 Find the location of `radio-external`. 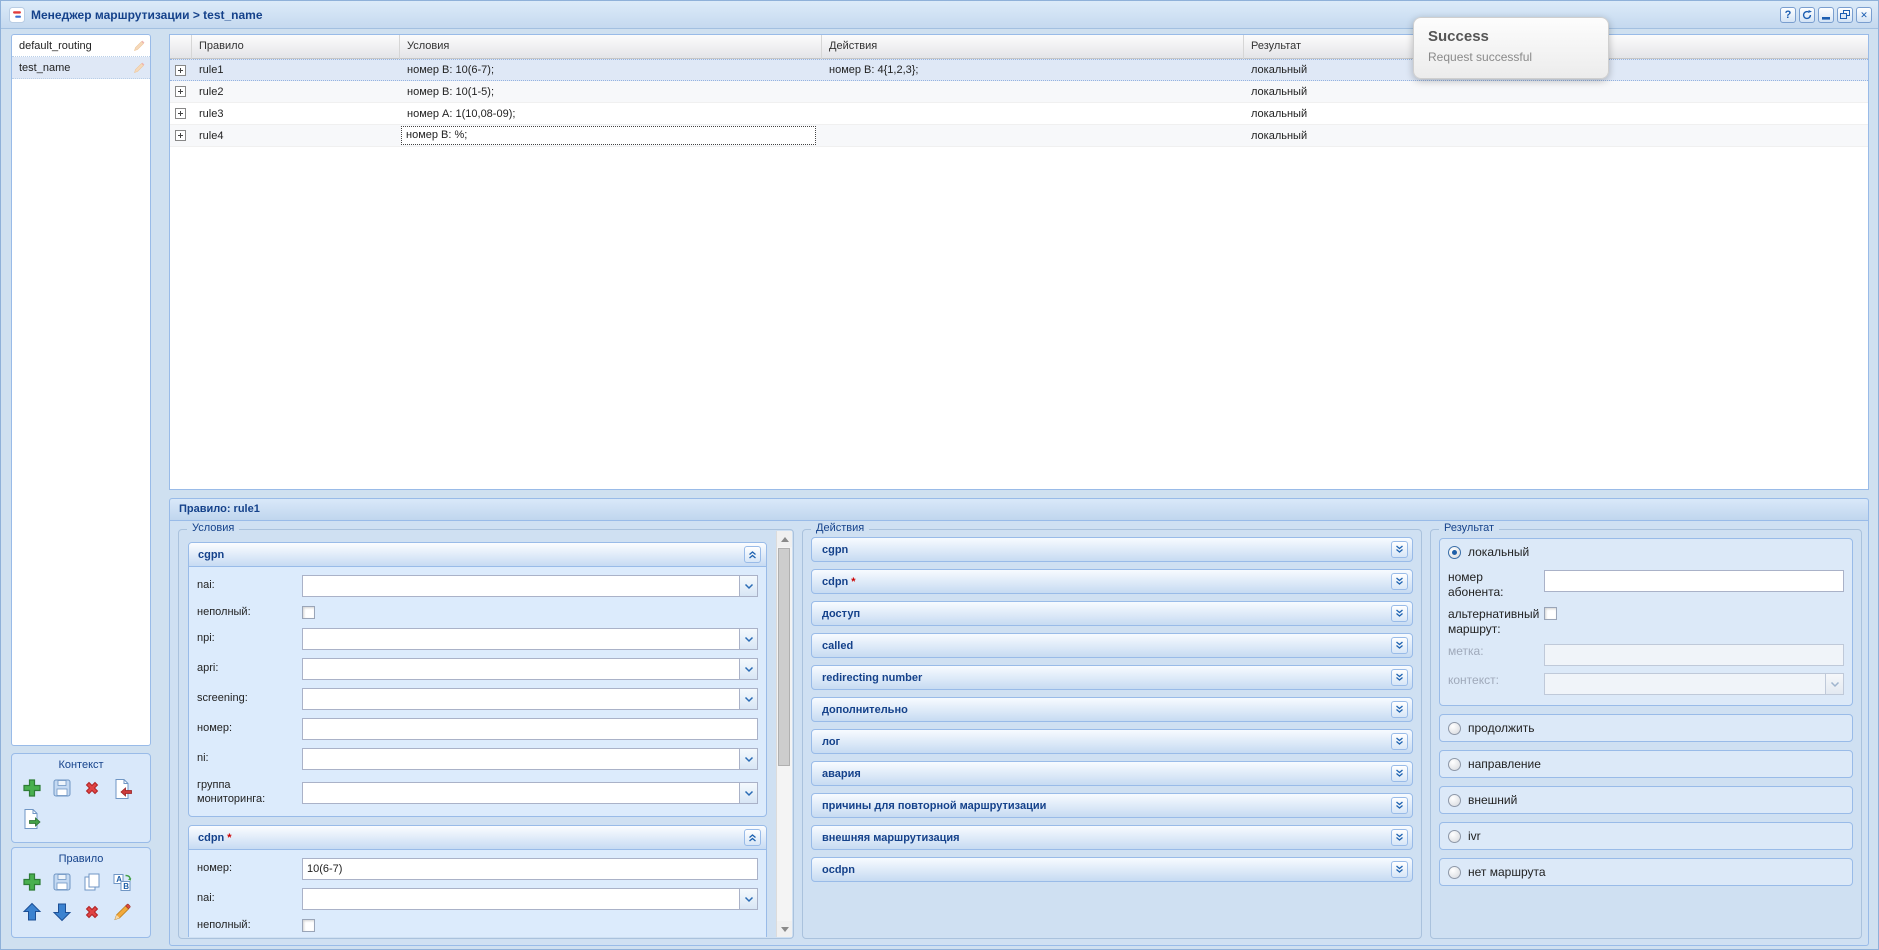

radio-external is located at coordinates (1454, 800).